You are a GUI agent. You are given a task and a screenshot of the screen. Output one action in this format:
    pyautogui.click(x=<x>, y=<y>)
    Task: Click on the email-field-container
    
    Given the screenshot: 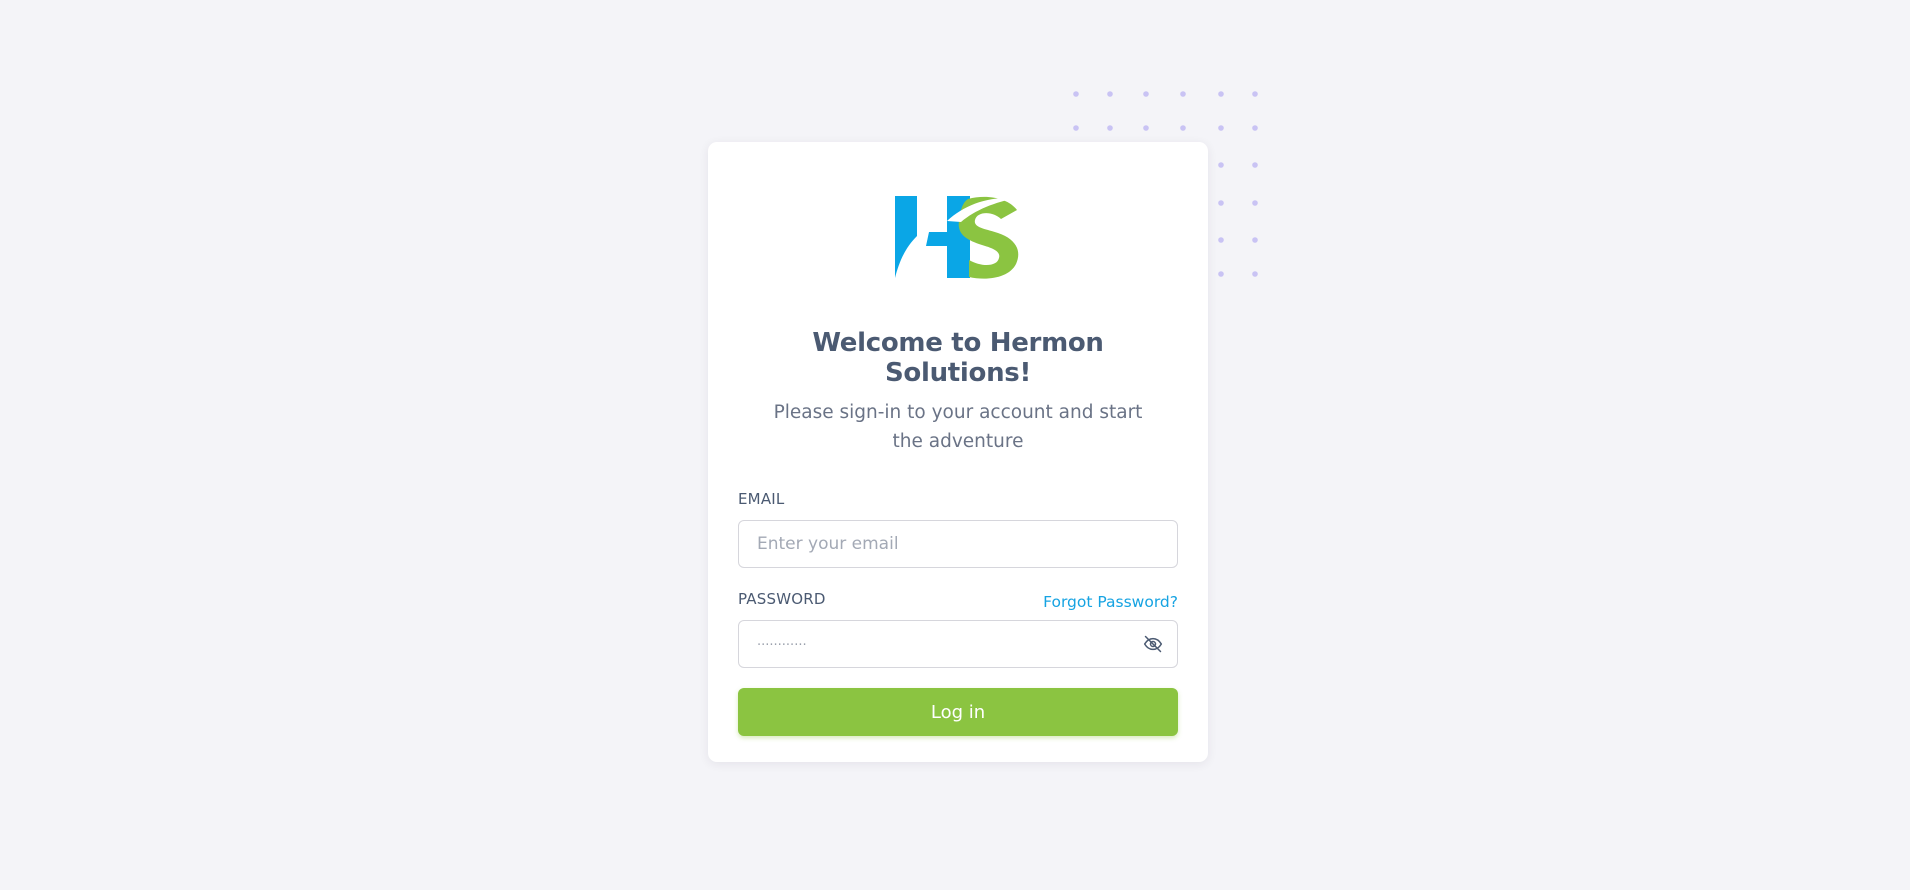 What is the action you would take?
    pyautogui.click(x=958, y=544)
    